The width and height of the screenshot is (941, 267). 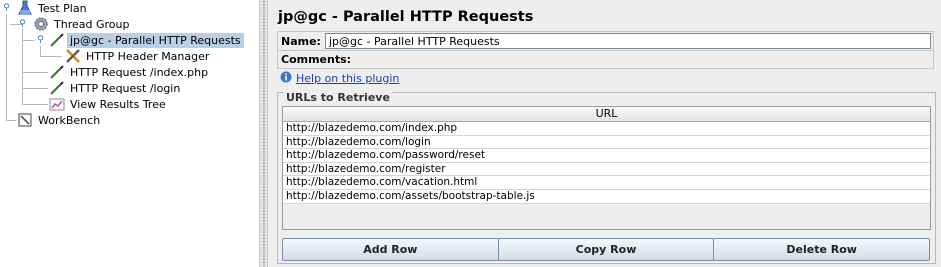 What do you see at coordinates (125, 88) in the screenshot?
I see `tree-item-label: HTTP Request /login` at bounding box center [125, 88].